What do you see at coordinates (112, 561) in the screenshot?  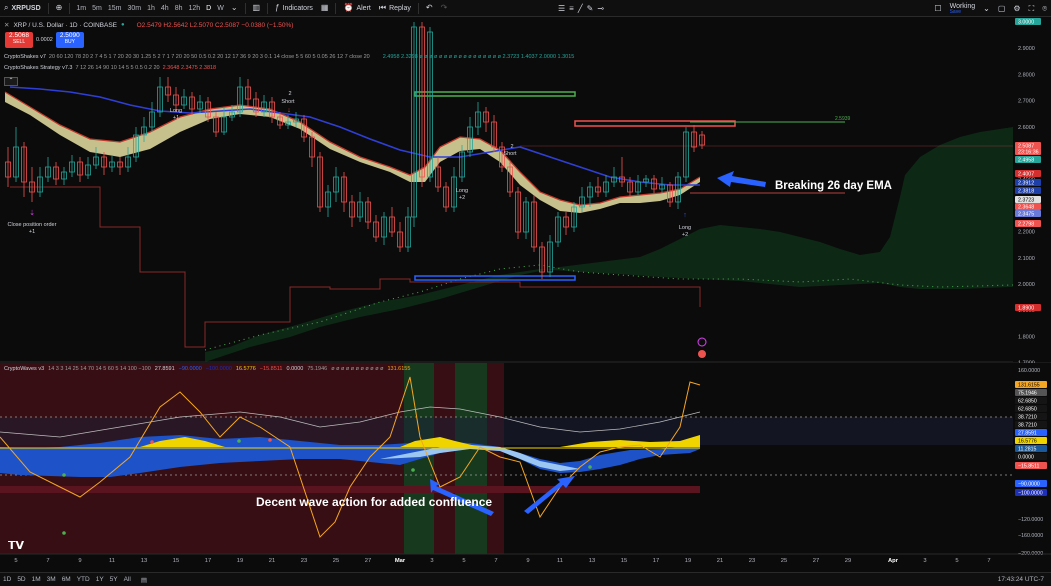 I see `time-axis-label: 11` at bounding box center [112, 561].